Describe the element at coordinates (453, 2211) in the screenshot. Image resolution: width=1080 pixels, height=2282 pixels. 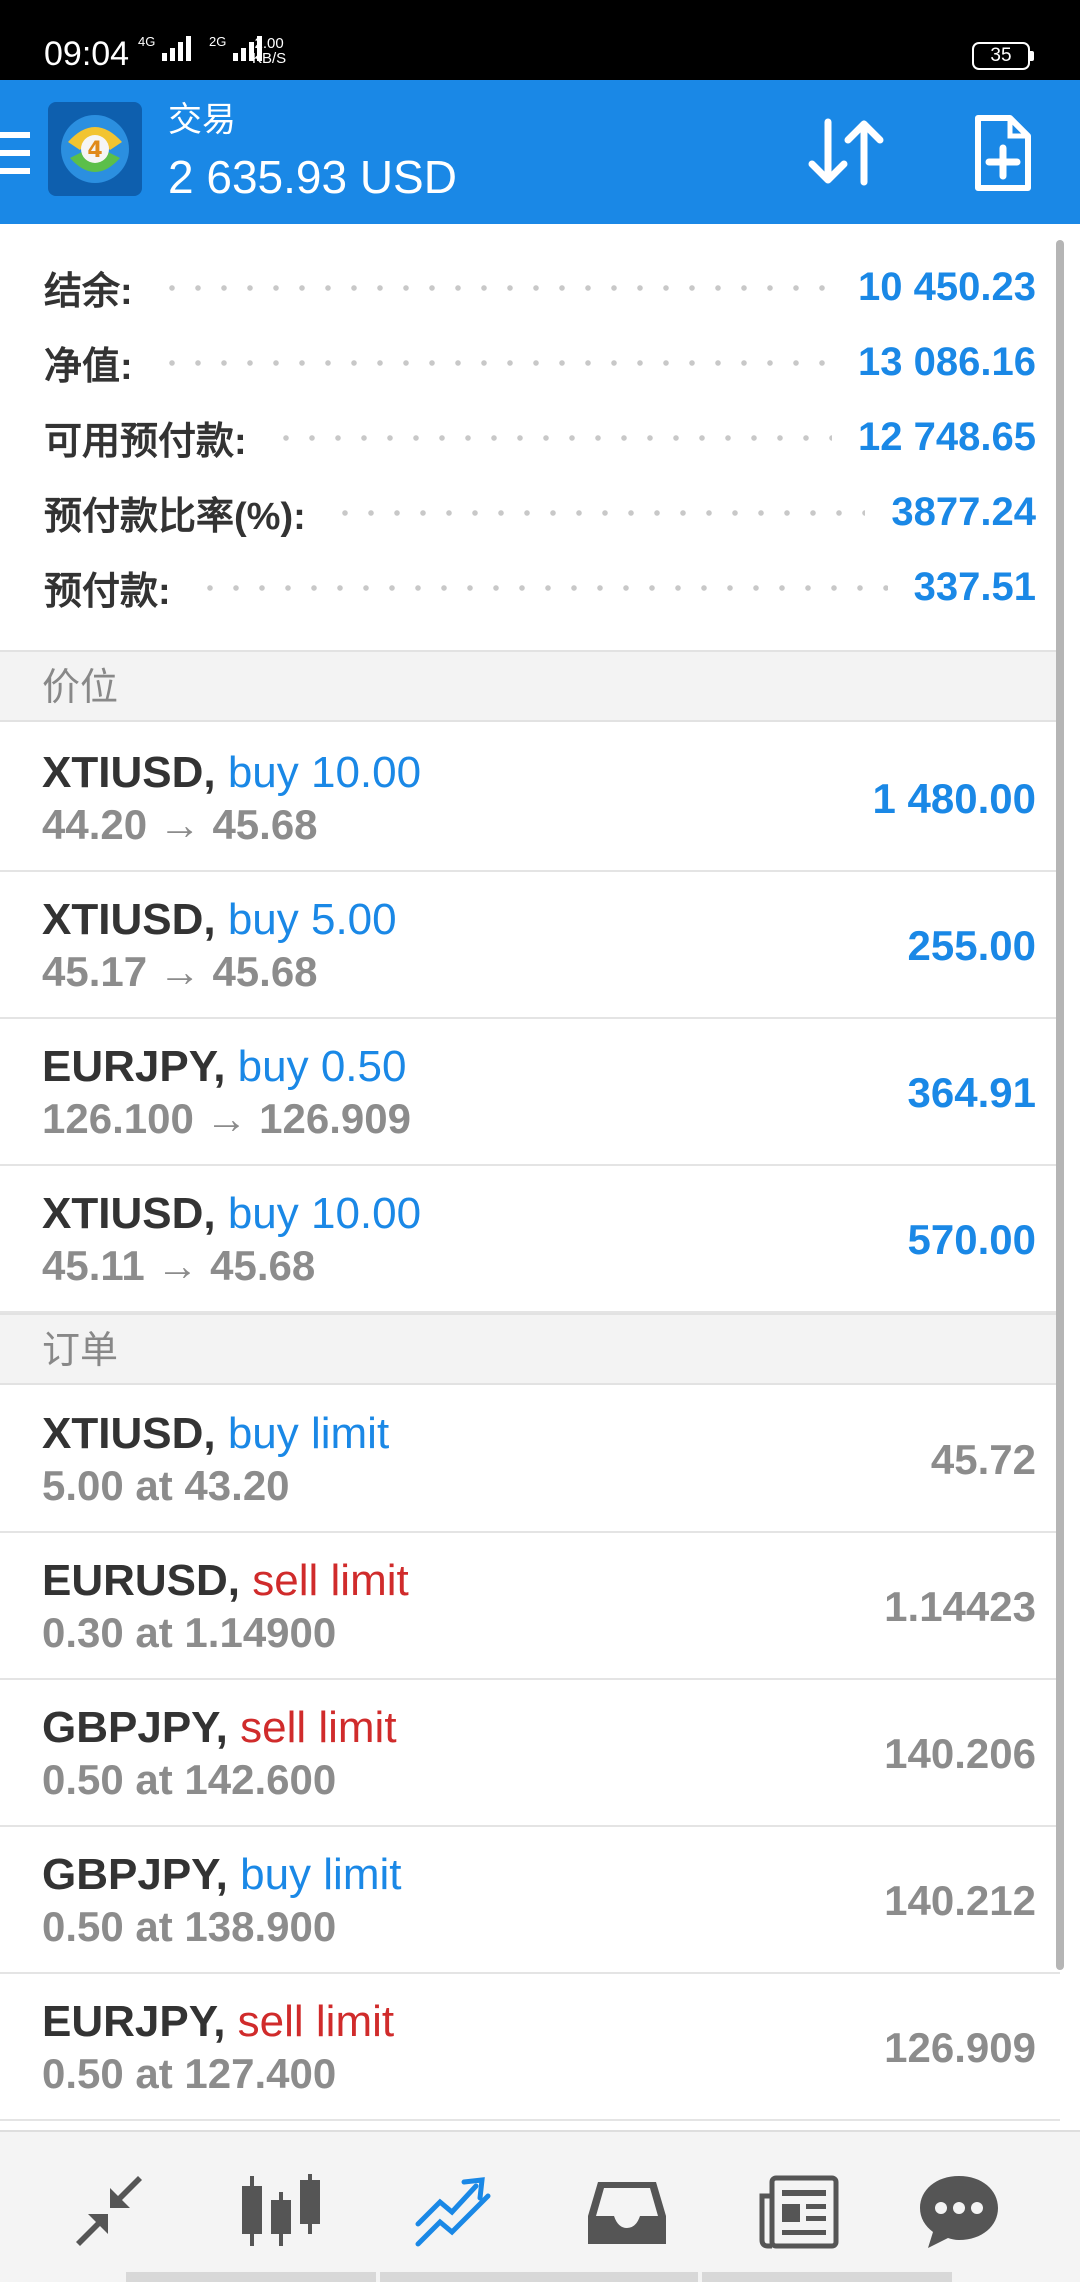
I see `trade-icon` at that location.